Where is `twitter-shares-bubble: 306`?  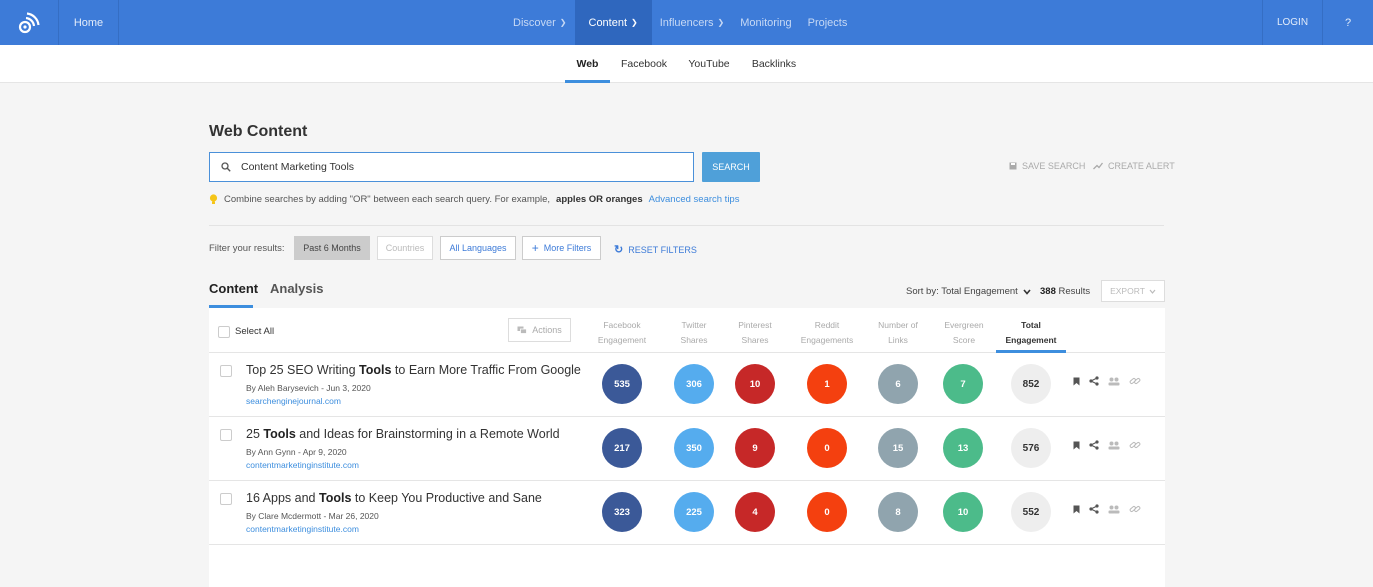
twitter-shares-bubble: 306 is located at coordinates (694, 384).